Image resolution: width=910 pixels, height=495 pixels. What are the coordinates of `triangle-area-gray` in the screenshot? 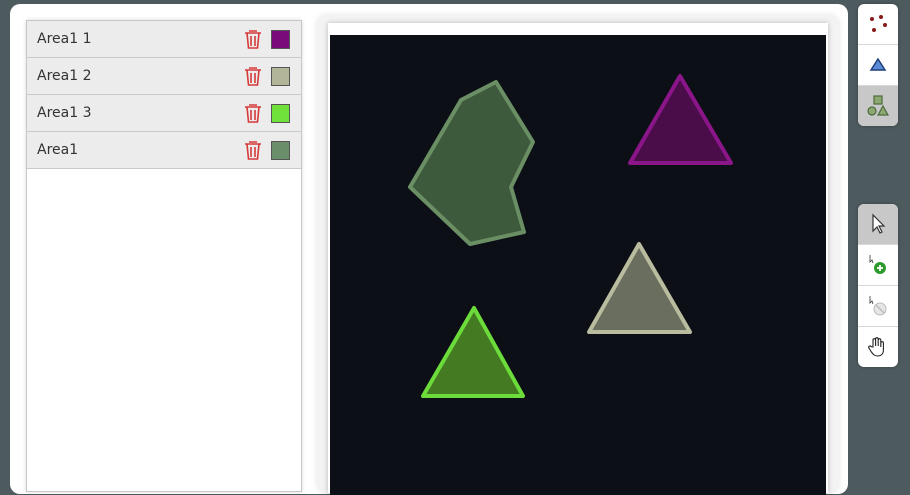 It's located at (639, 288).